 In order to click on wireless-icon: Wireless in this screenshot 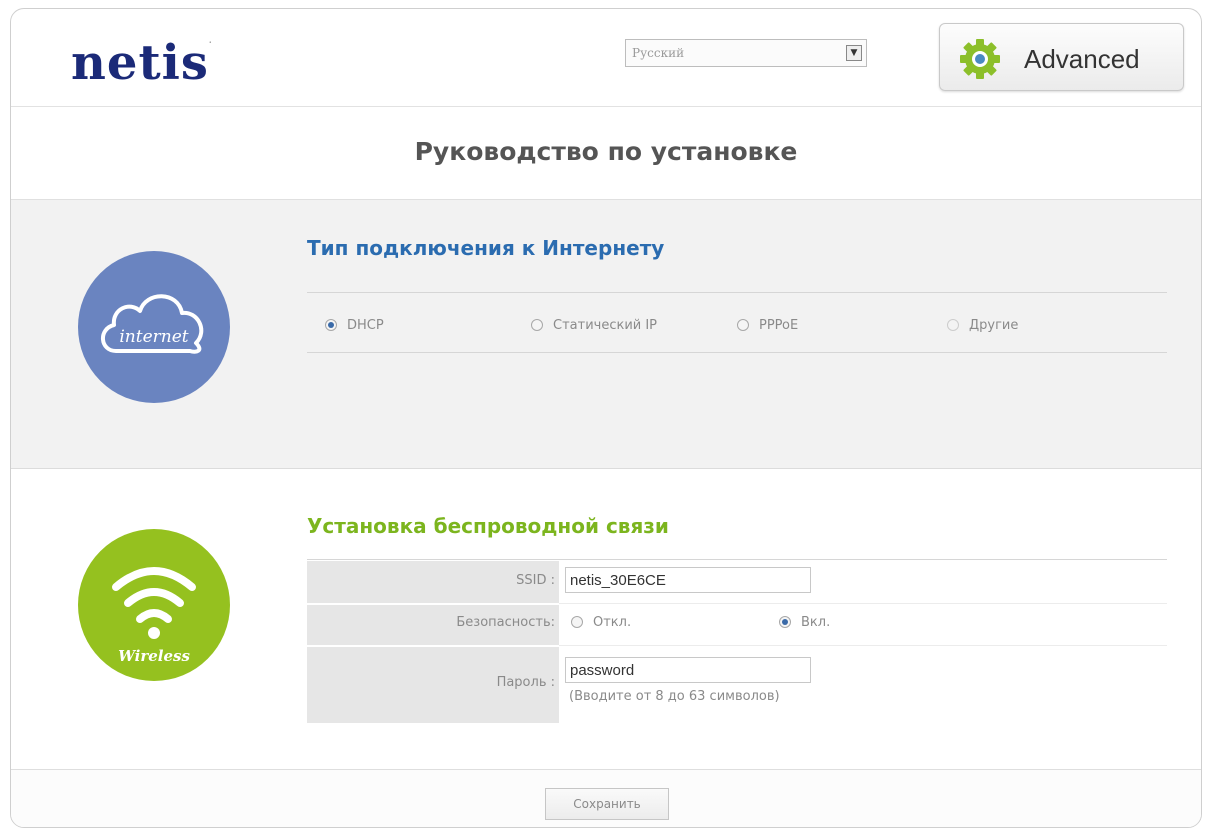, I will do `click(154, 605)`.